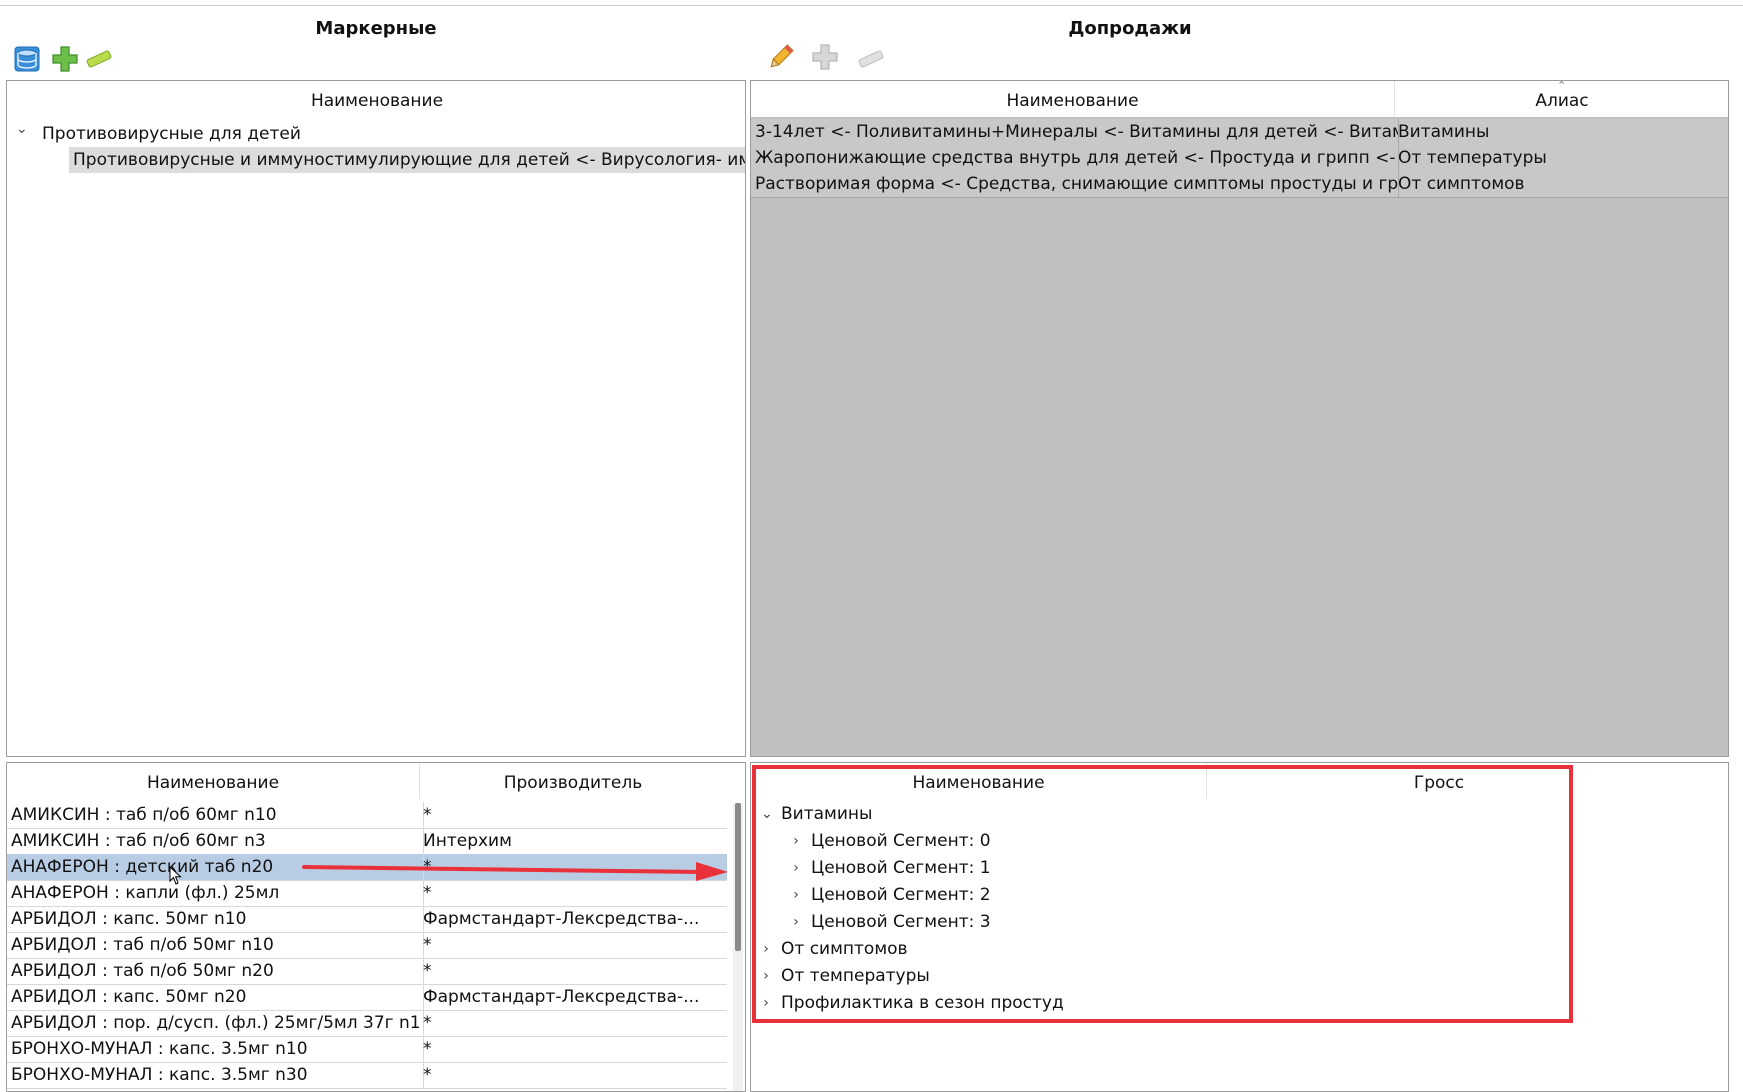 Image resolution: width=1743 pixels, height=1092 pixels. Describe the element at coordinates (27, 59) in the screenshot. I see `database-icon` at that location.